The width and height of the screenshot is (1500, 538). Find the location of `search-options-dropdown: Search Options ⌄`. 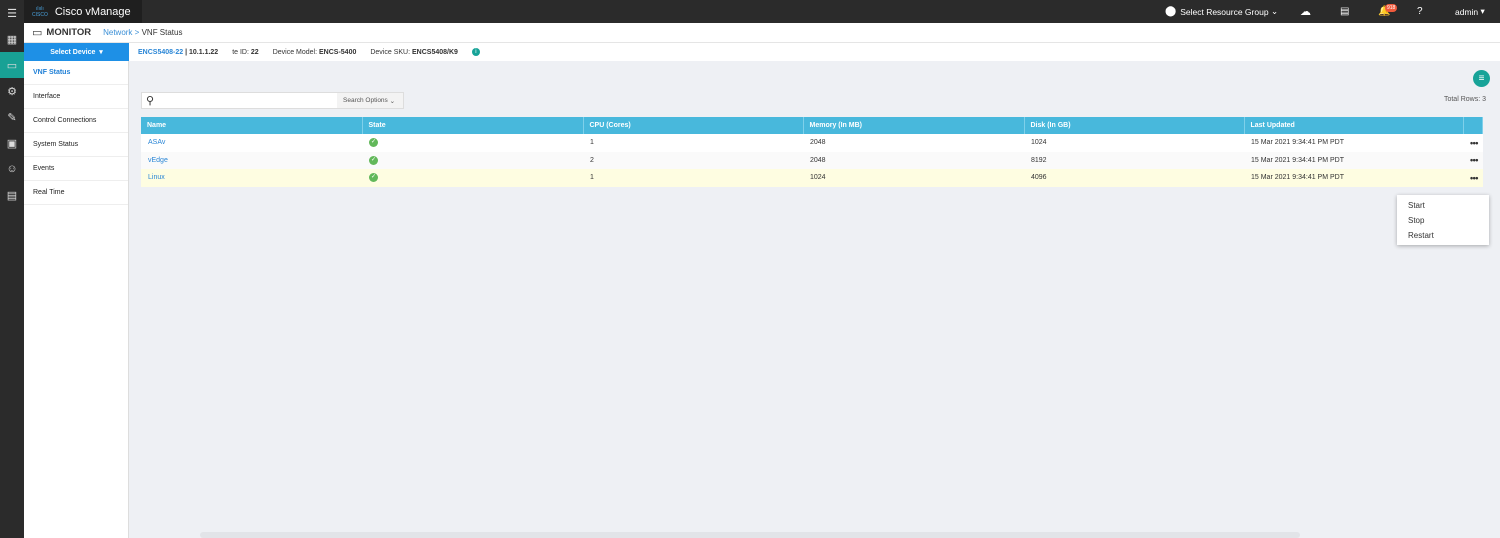

search-options-dropdown: Search Options ⌄ is located at coordinates (370, 100).